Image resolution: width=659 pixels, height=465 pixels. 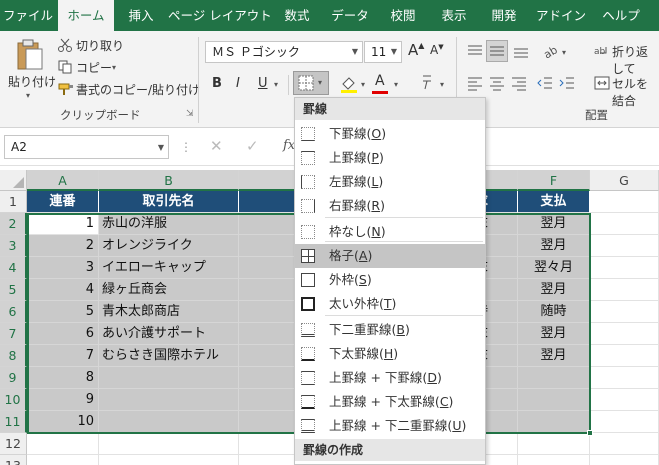 What do you see at coordinates (138, 89) in the screenshot?
I see `format-painter-button: 書式のコピー/貼り付け` at bounding box center [138, 89].